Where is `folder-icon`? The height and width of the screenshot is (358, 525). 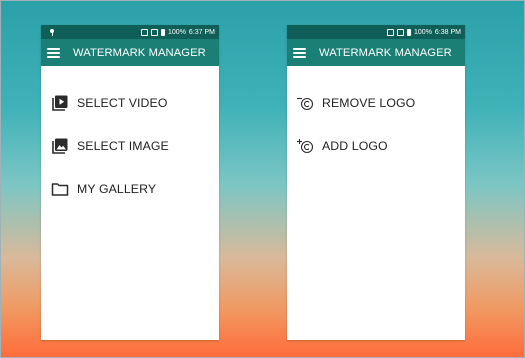
folder-icon is located at coordinates (60, 189).